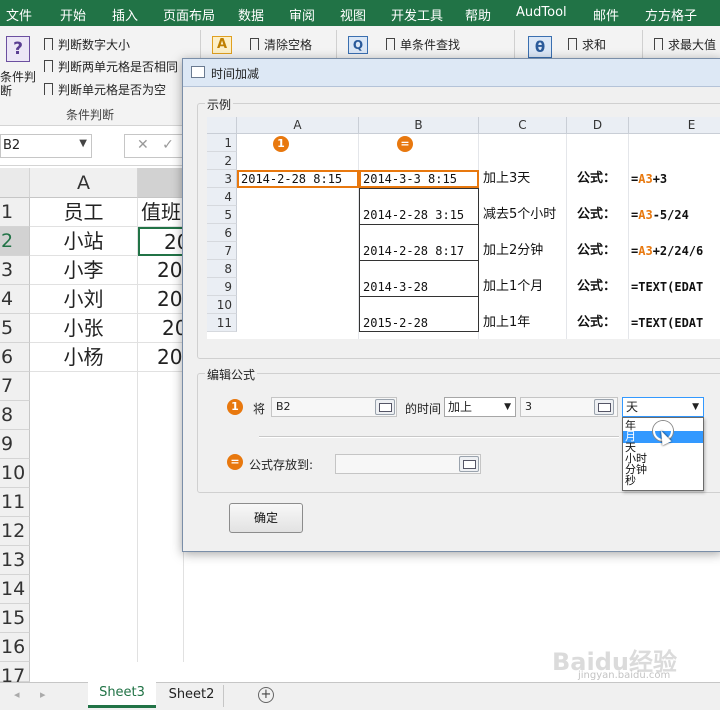 This screenshot has height=710, width=720. Describe the element at coordinates (507, 322) in the screenshot. I see `cell-c11: 加上1年` at that location.